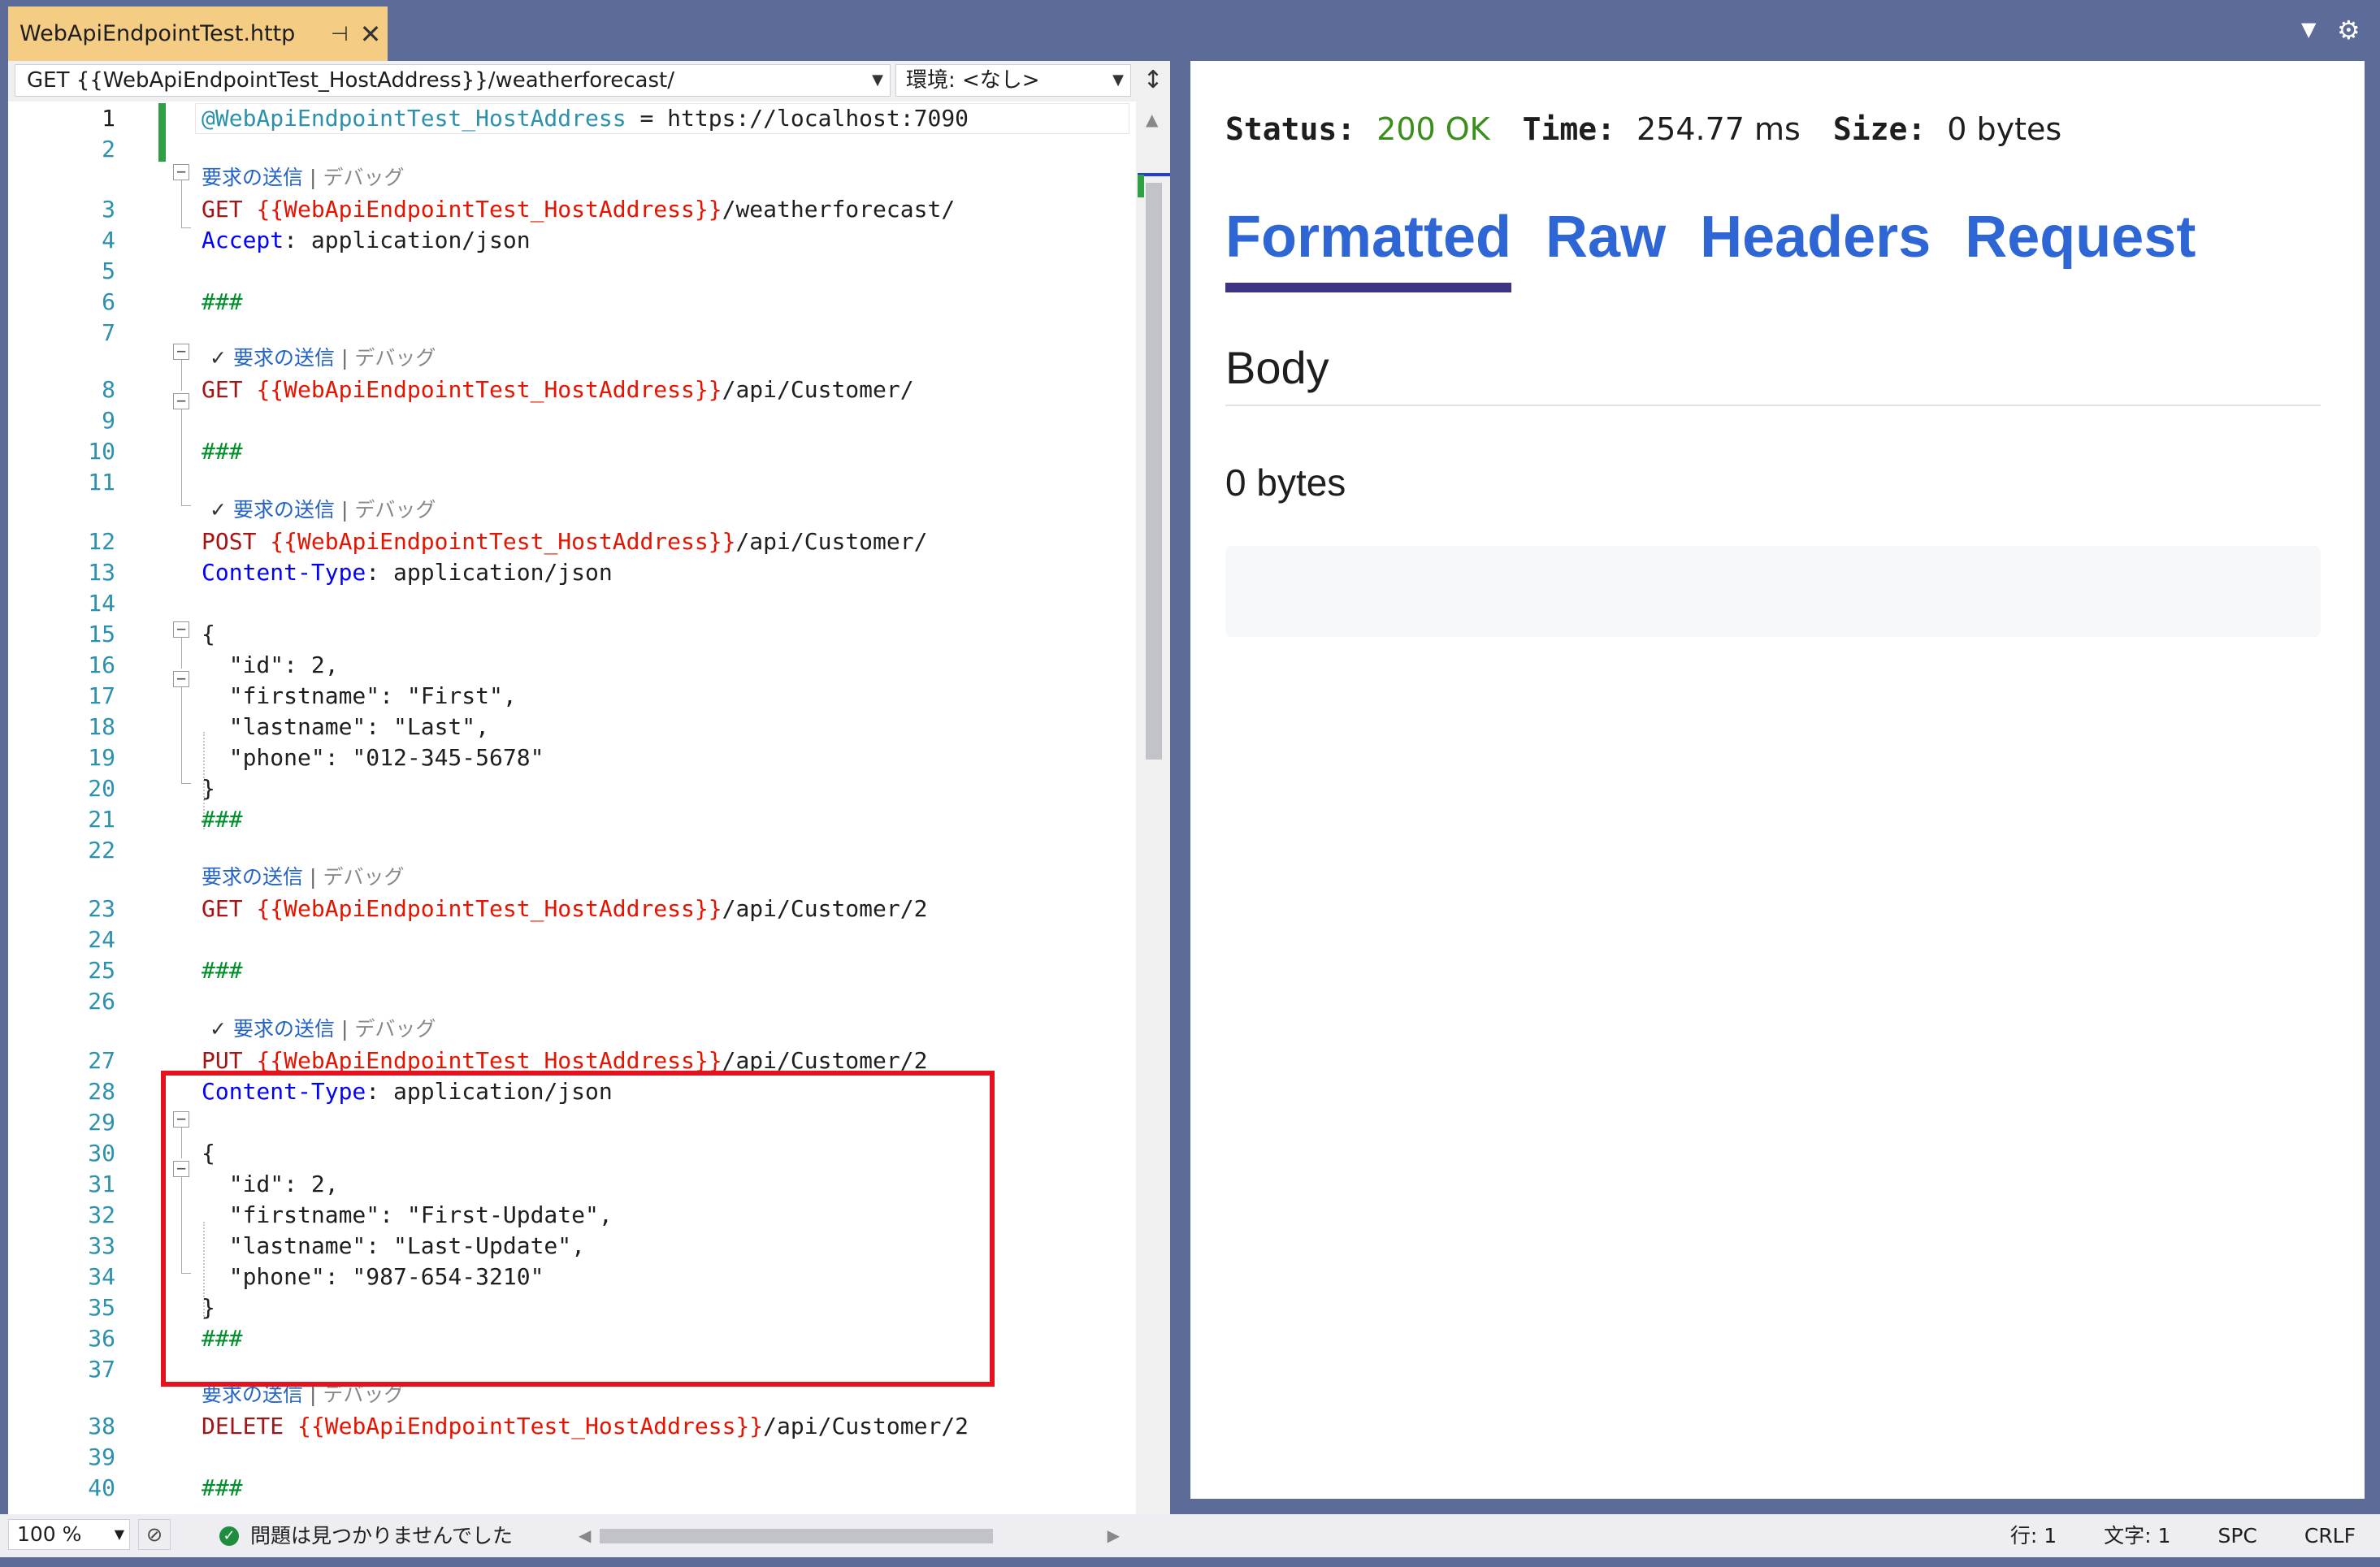 Image resolution: width=2380 pixels, height=1567 pixels. What do you see at coordinates (208, 1153) in the screenshot?
I see `code-line-30: {` at bounding box center [208, 1153].